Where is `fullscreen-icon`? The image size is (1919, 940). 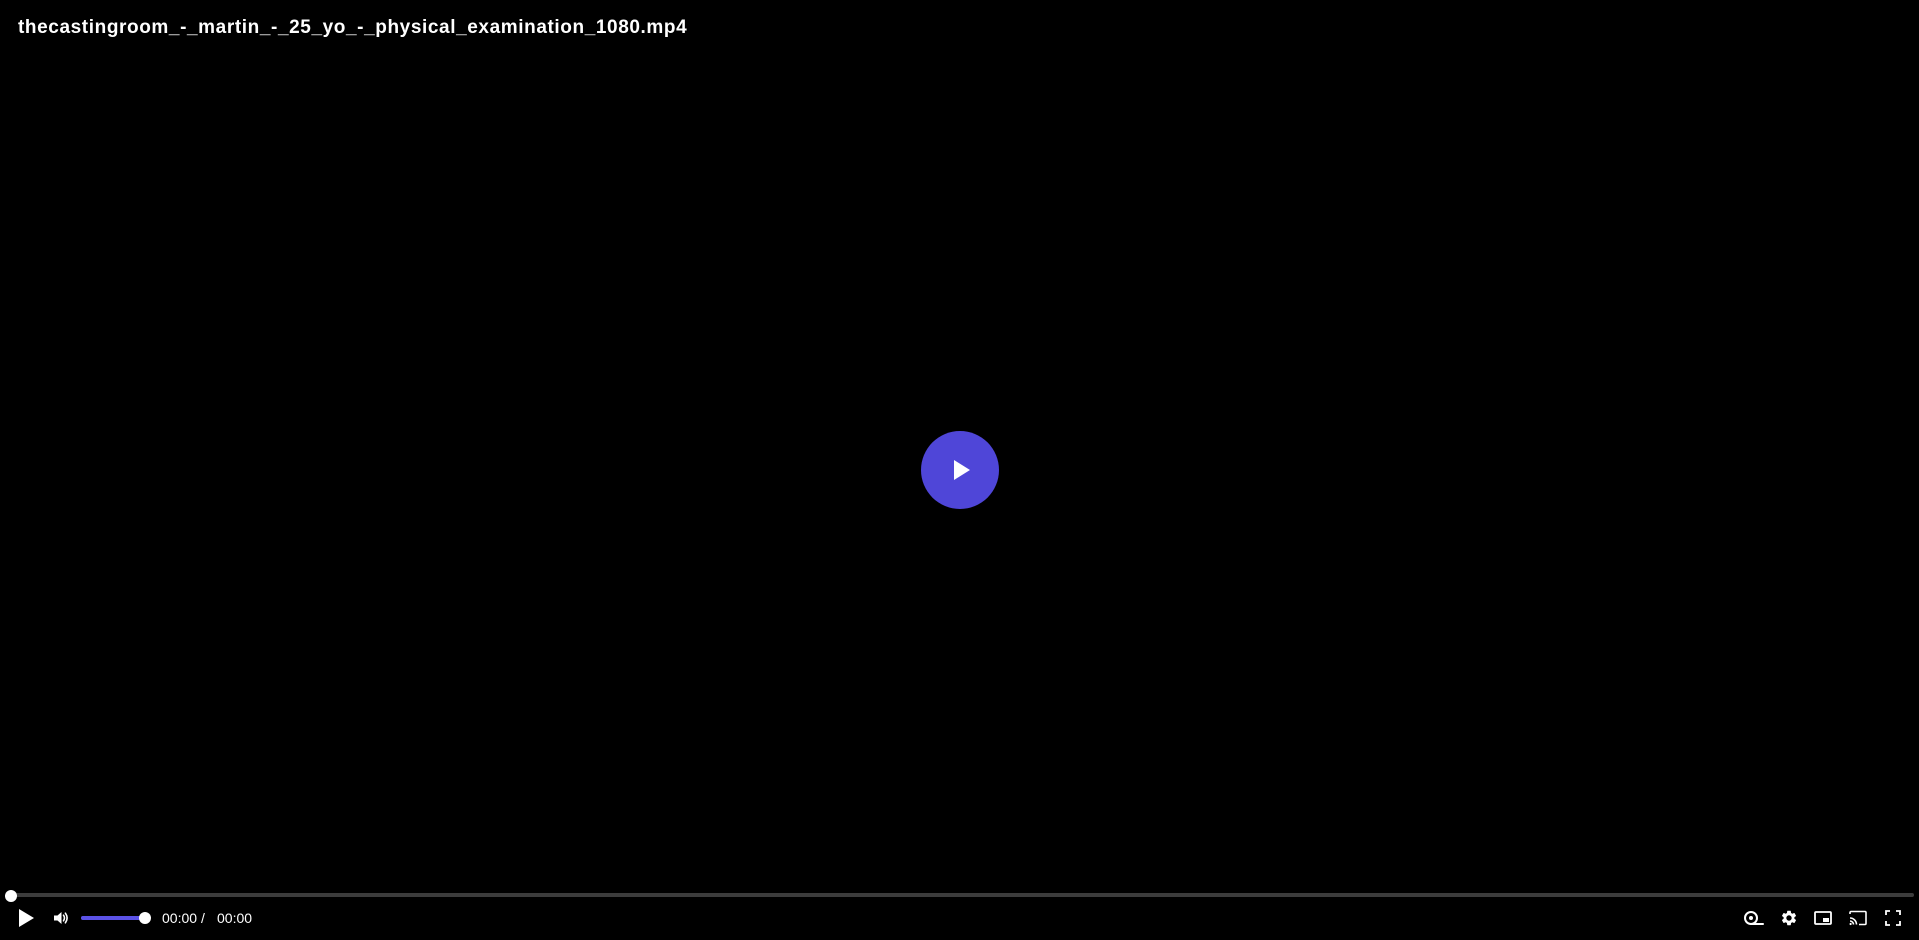 fullscreen-icon is located at coordinates (1893, 918).